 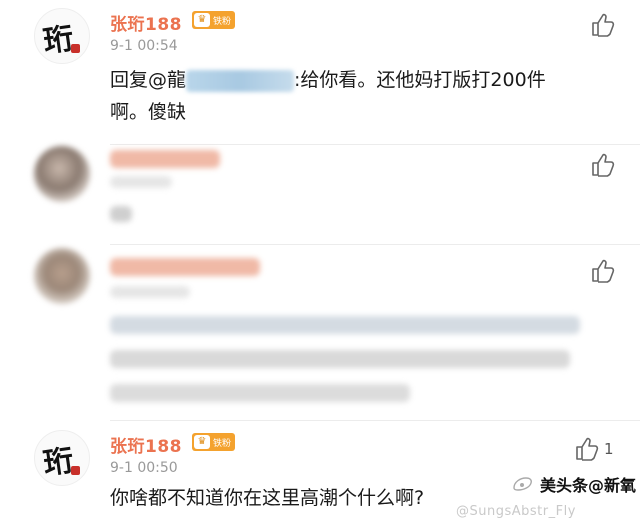 I want to click on watermark-handle: @SungsAbstr_Fly, so click(x=516, y=511).